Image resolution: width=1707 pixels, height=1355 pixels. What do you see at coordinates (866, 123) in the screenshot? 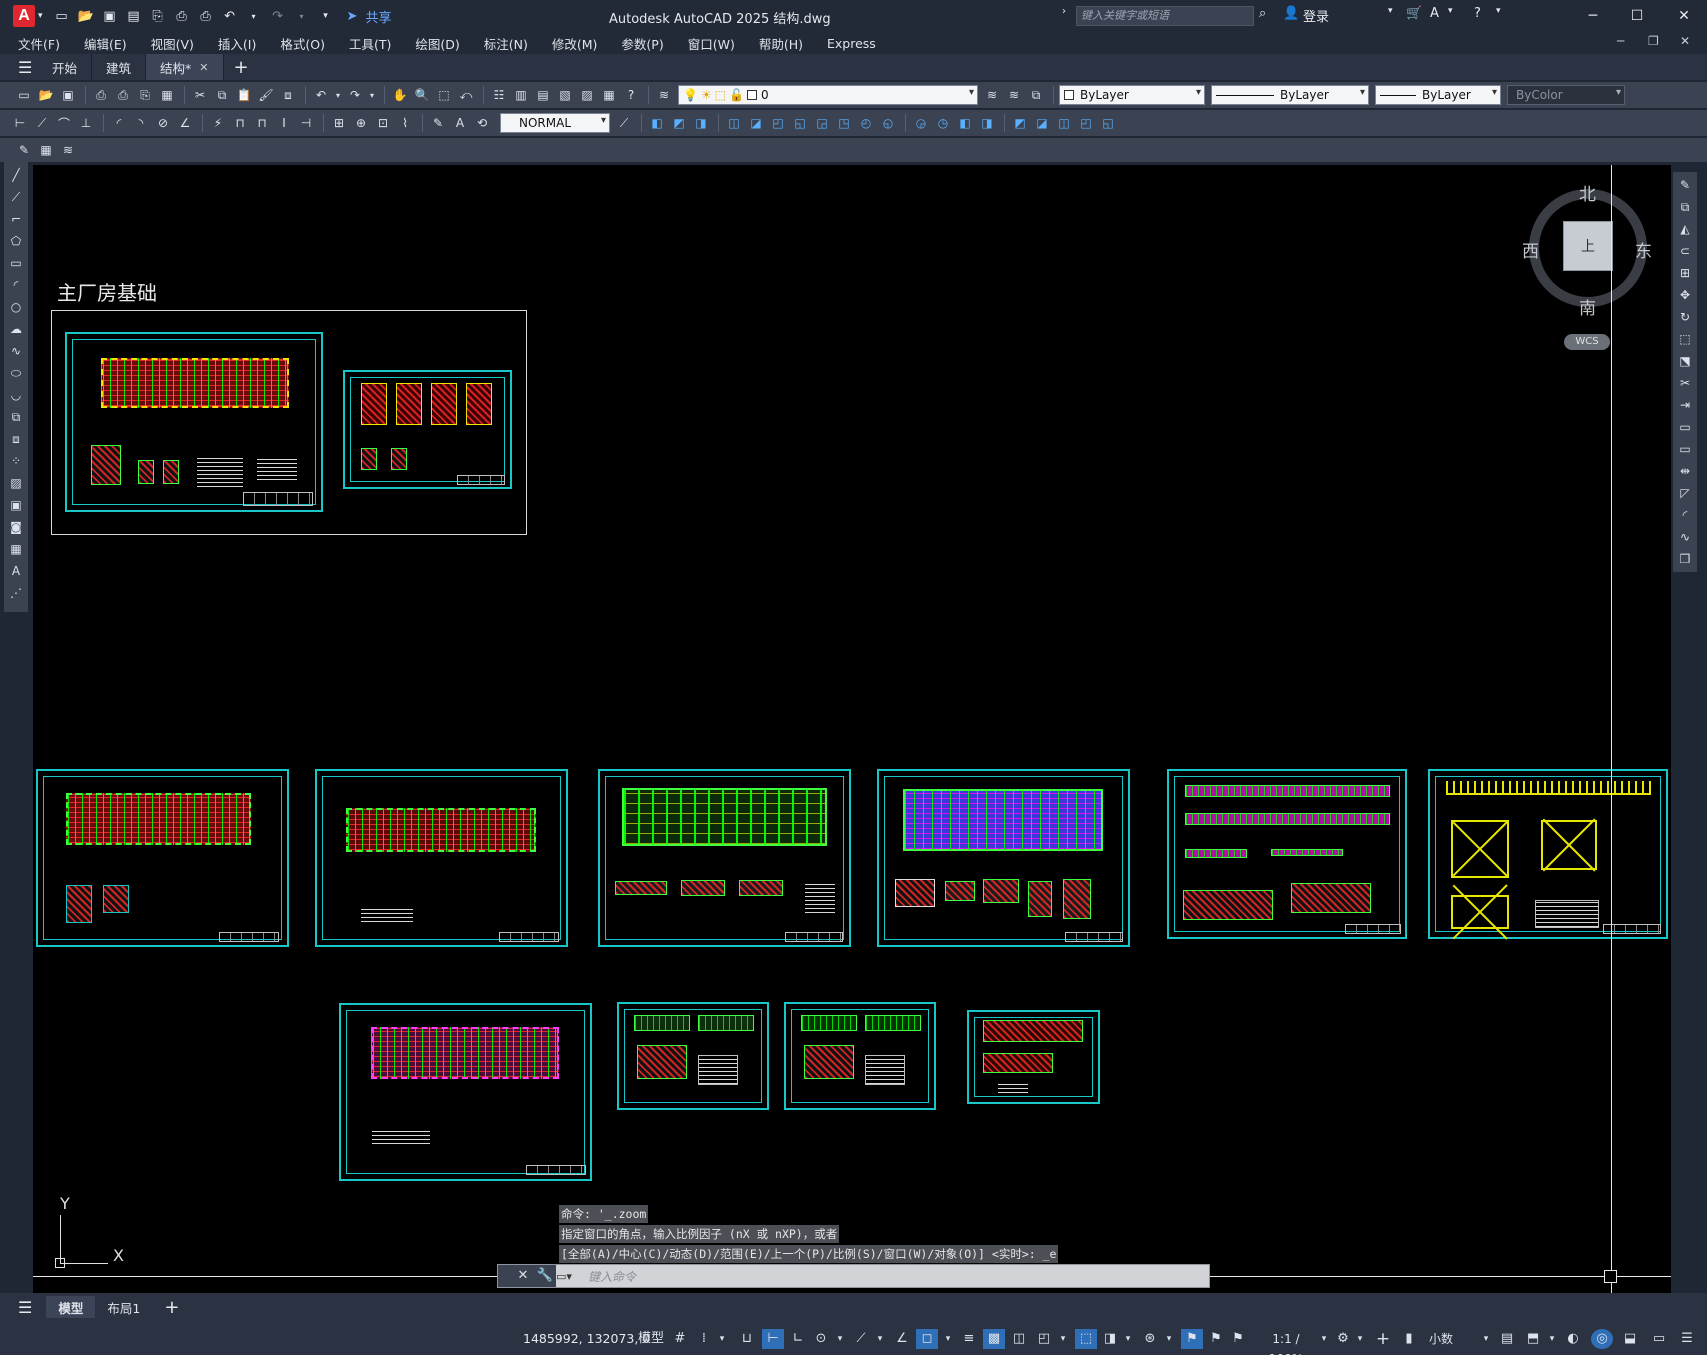
I see `flatshot-icon: ◴` at bounding box center [866, 123].